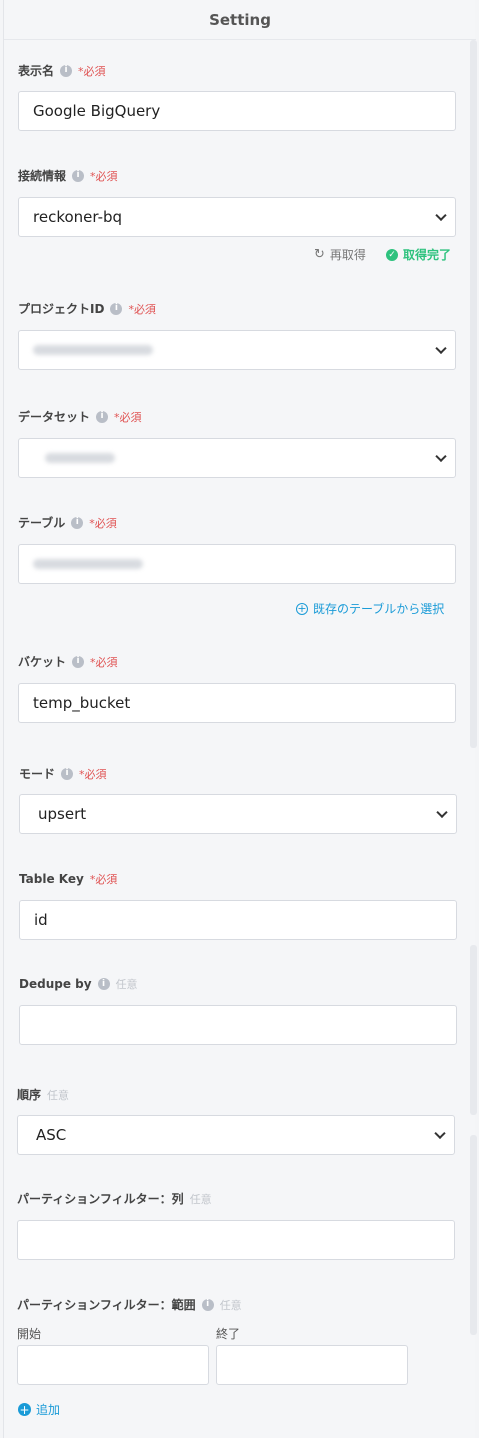 The width and height of the screenshot is (479, 1438). I want to click on mode-select: upsert, so click(238, 814).